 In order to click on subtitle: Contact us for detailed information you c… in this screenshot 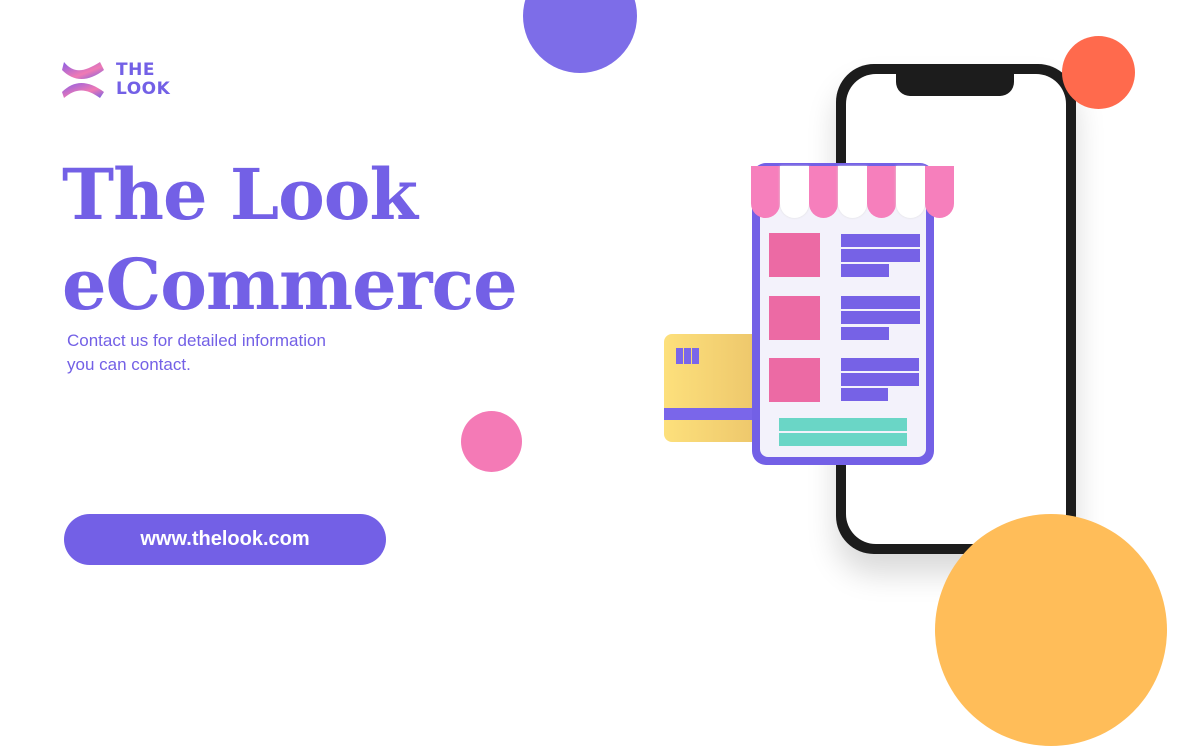, I will do `click(227, 353)`.